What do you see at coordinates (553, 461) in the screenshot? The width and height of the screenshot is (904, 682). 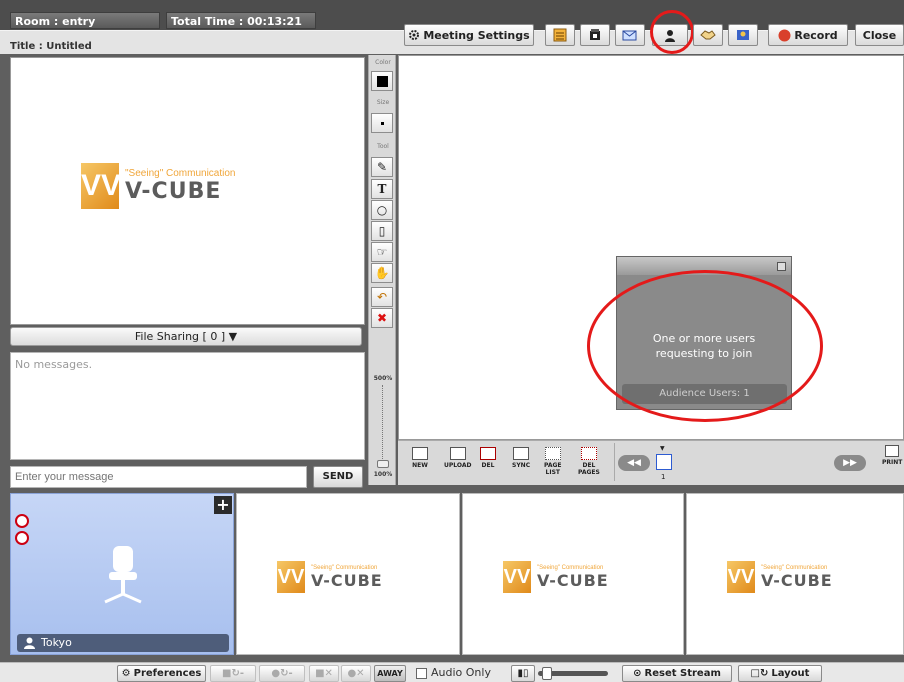 I see `page-list-button: PAGE LIST` at bounding box center [553, 461].